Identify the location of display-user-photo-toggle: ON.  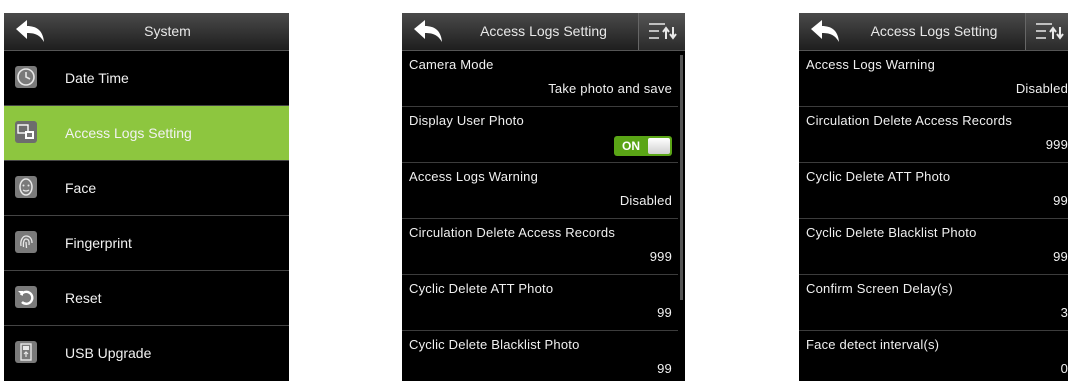
(643, 146).